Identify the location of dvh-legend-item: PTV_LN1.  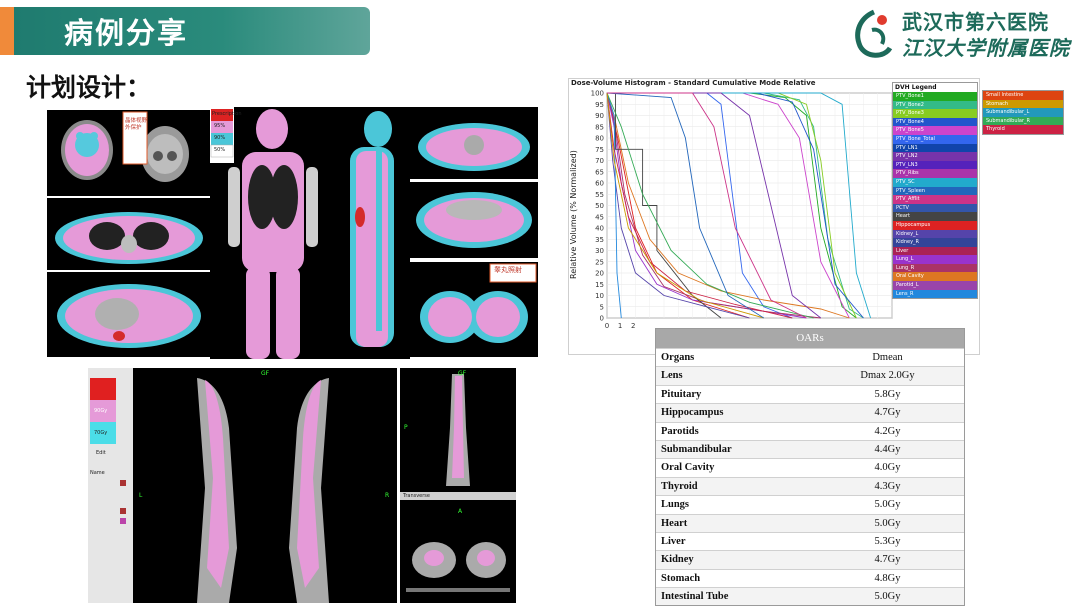
(935, 148).